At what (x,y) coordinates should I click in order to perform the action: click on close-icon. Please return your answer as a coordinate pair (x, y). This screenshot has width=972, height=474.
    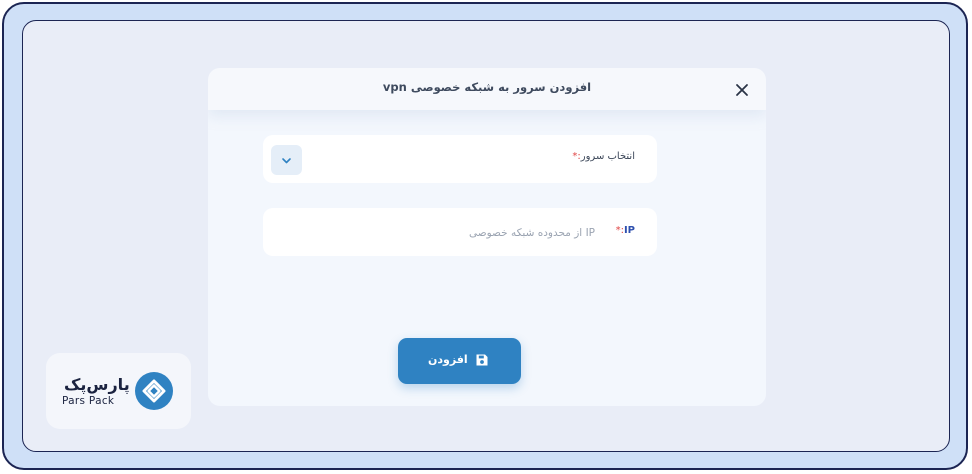
    Looking at the image, I should click on (742, 90).